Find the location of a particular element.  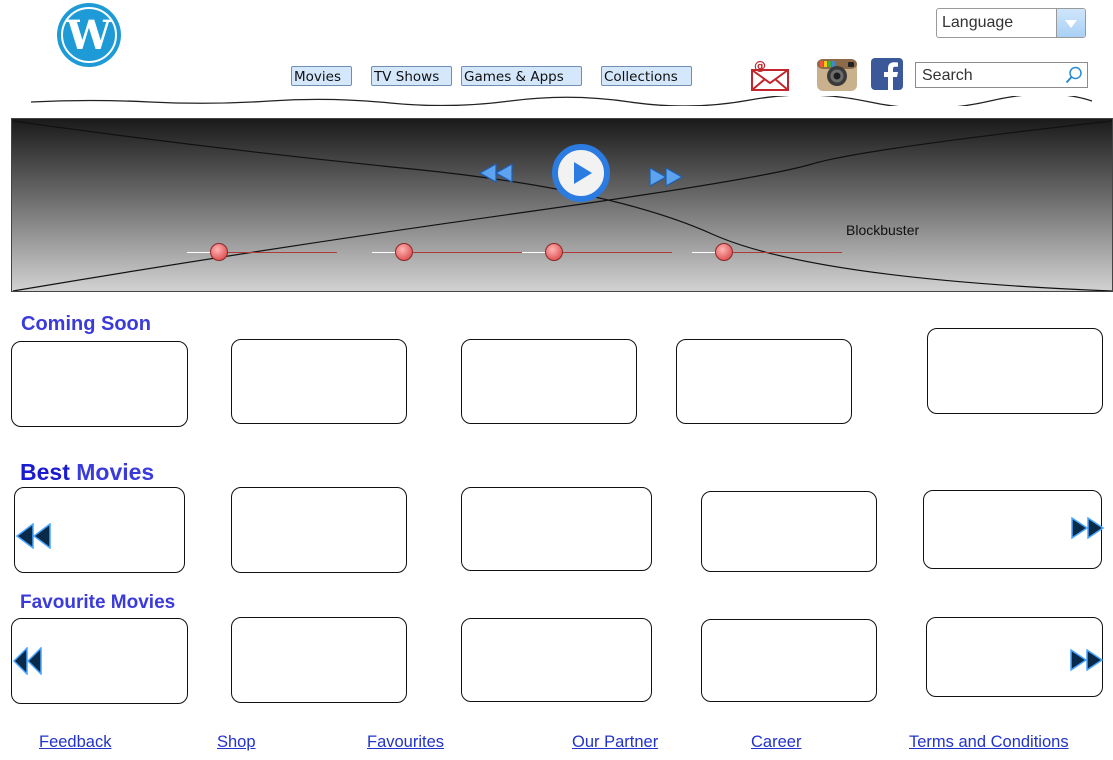

nav-tv-shows-button: TV Shows is located at coordinates (411, 76).